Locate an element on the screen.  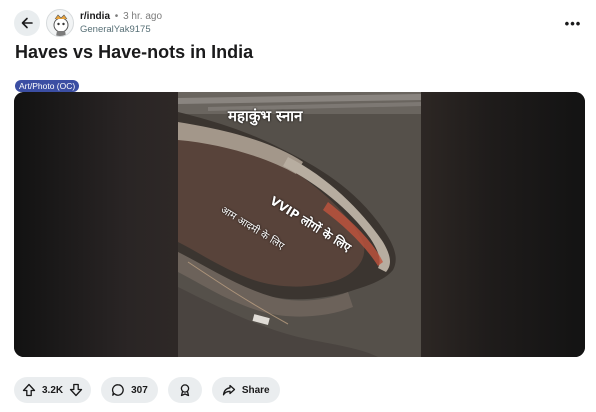
more-options-button: ••• is located at coordinates (573, 23).